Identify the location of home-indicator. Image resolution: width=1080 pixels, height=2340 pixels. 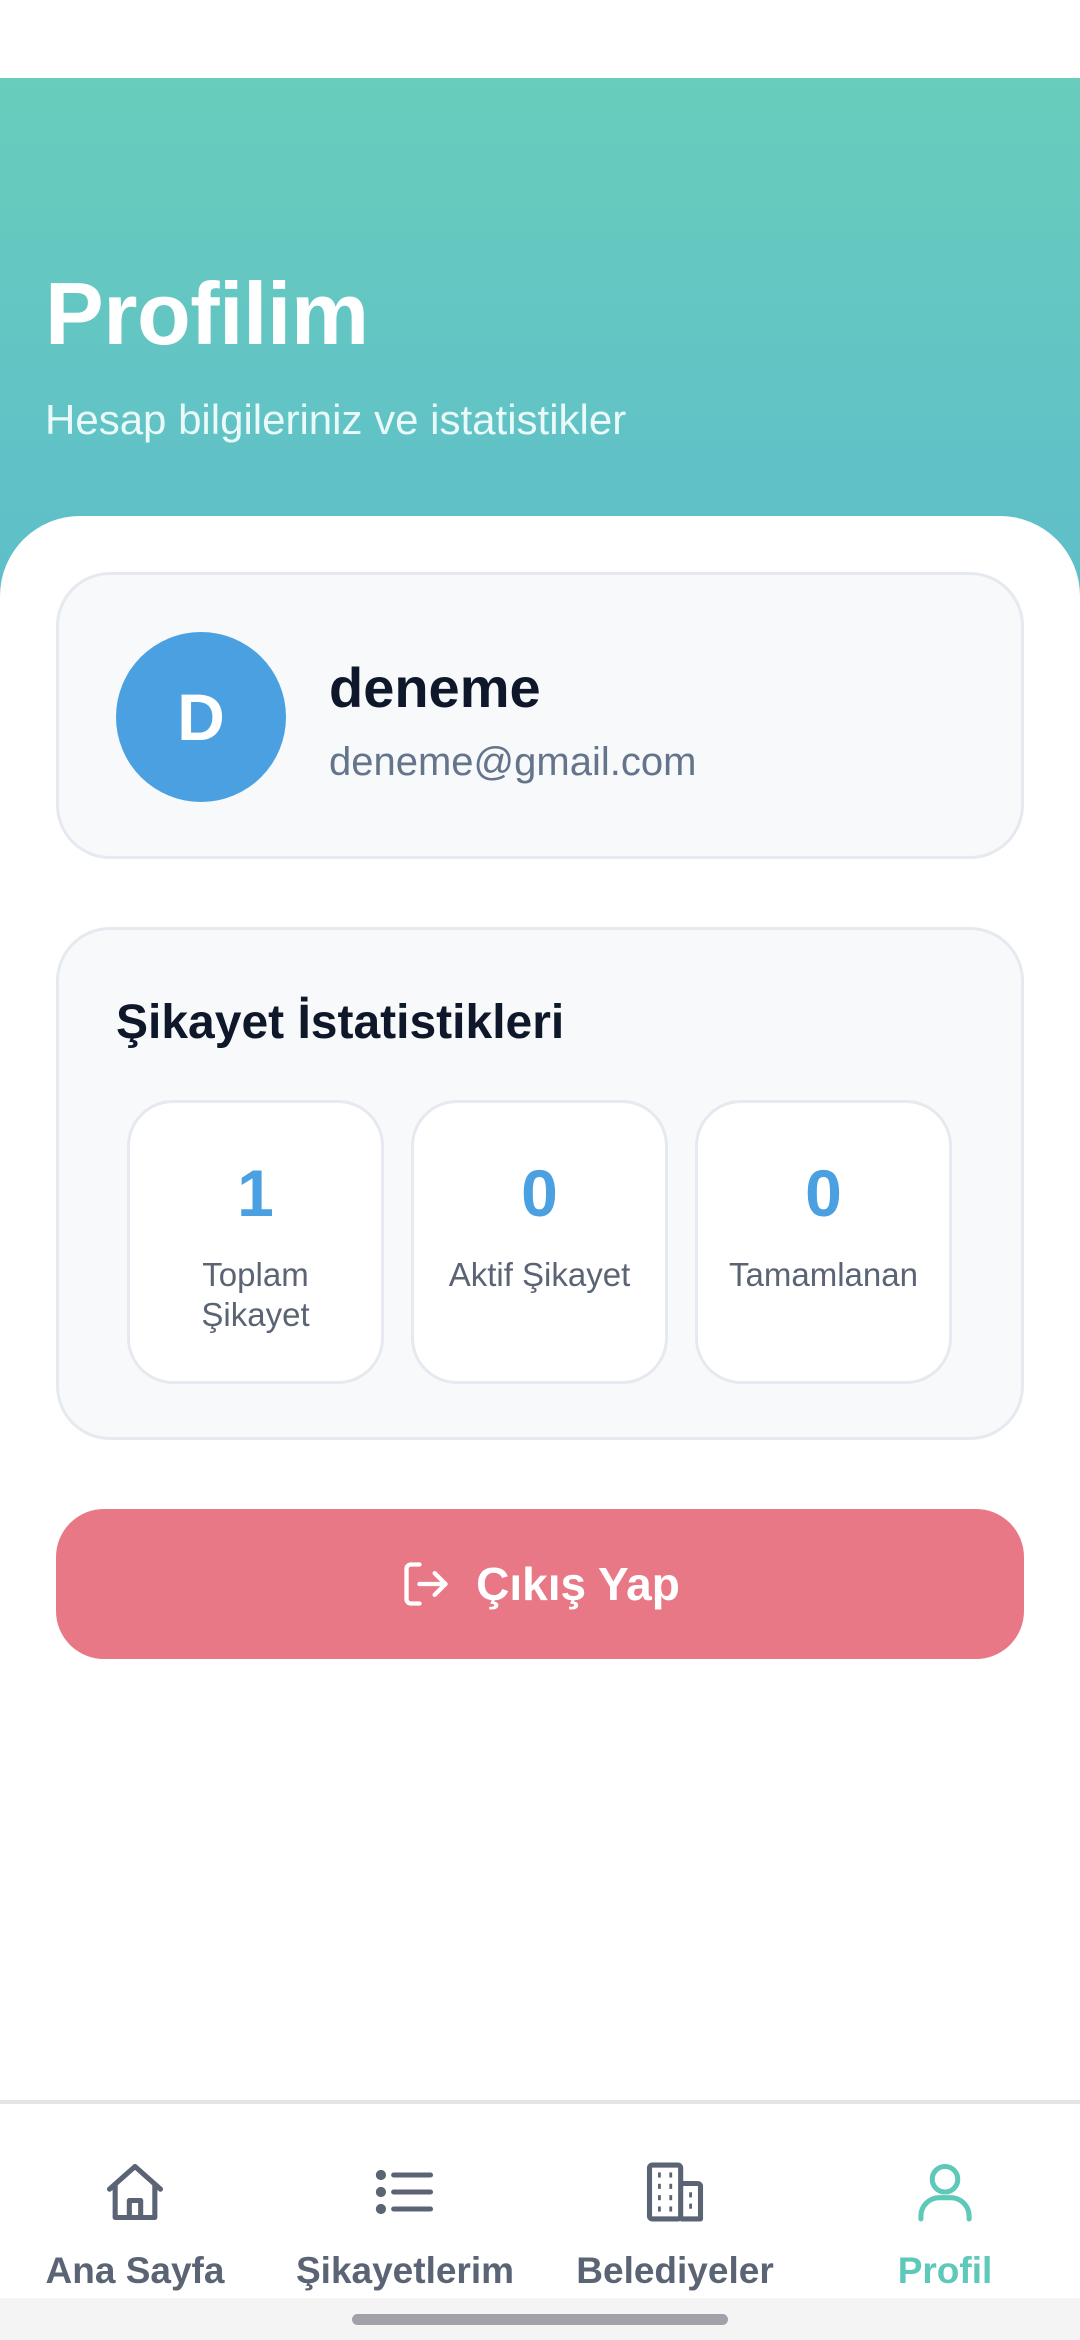
(540, 2319).